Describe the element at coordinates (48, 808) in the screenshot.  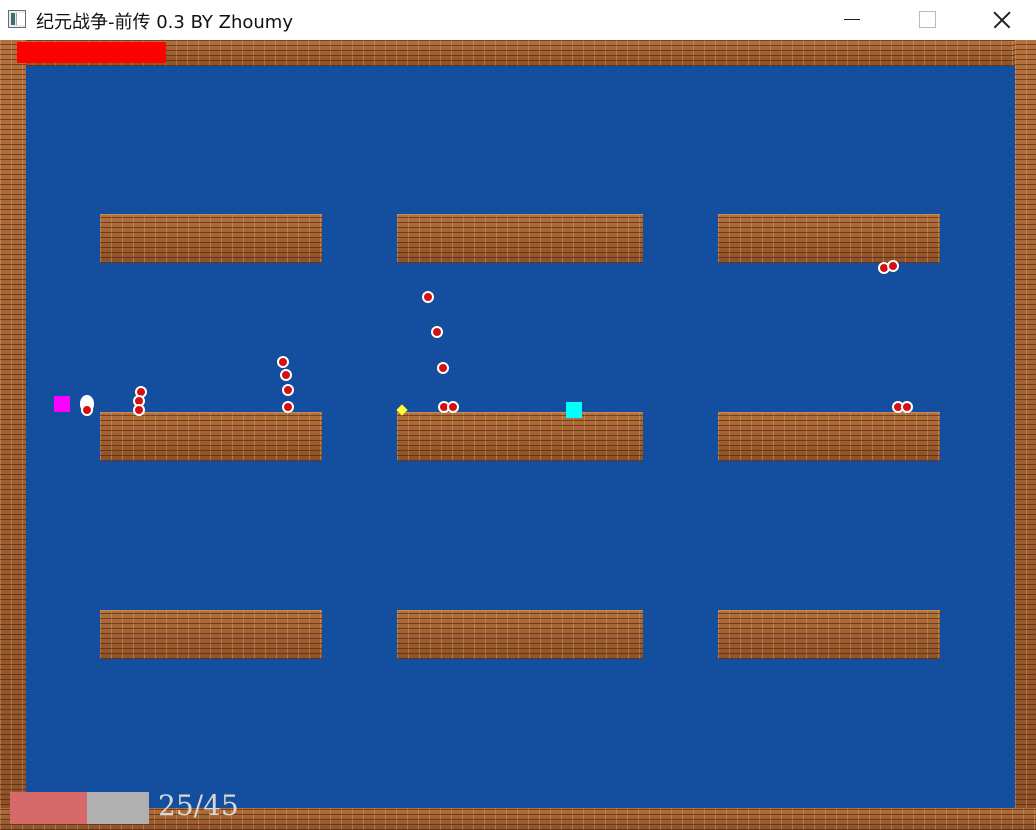
I see `ammo-bar-fill` at that location.